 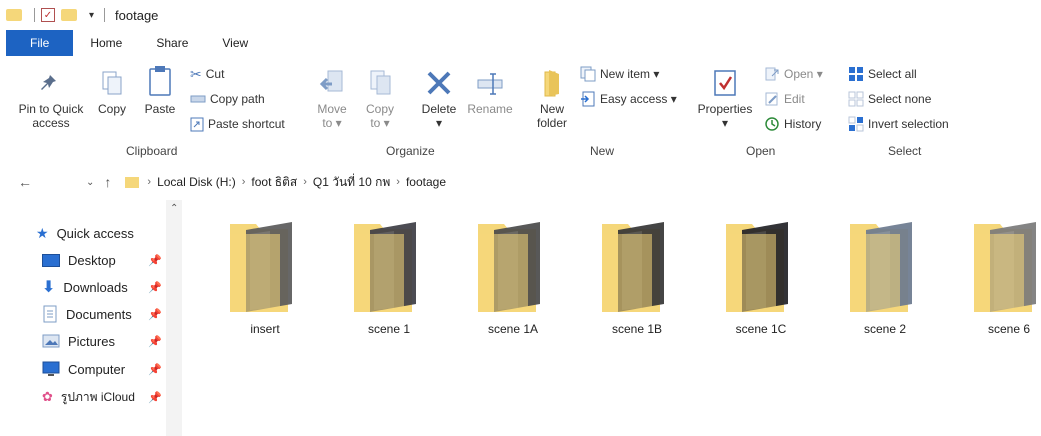 What do you see at coordinates (48, 15) in the screenshot?
I see `properties-quick-icon: ✓` at bounding box center [48, 15].